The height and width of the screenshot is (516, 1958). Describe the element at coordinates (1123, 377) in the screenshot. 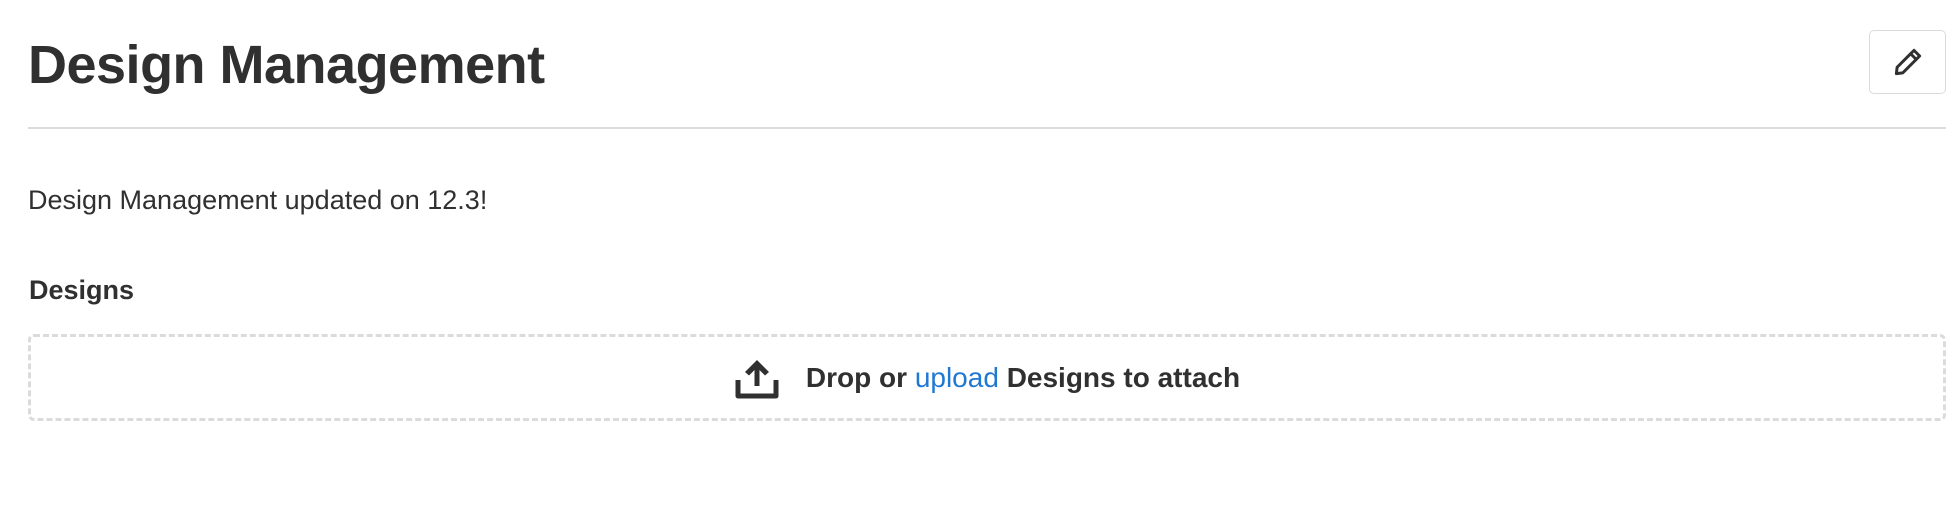

I see `dropzone-suffix: Designs to attach` at that location.